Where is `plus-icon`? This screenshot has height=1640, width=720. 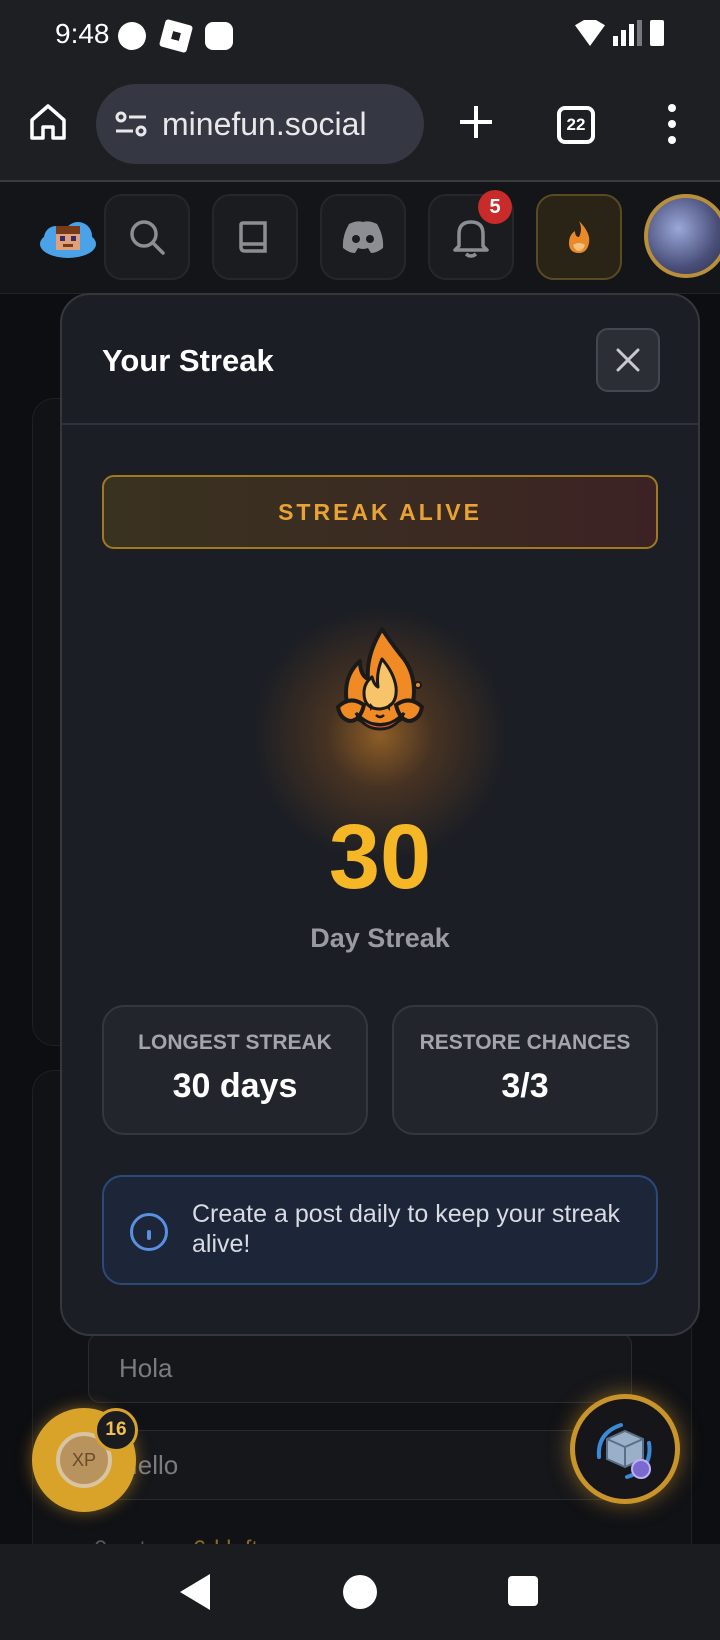 plus-icon is located at coordinates (476, 122).